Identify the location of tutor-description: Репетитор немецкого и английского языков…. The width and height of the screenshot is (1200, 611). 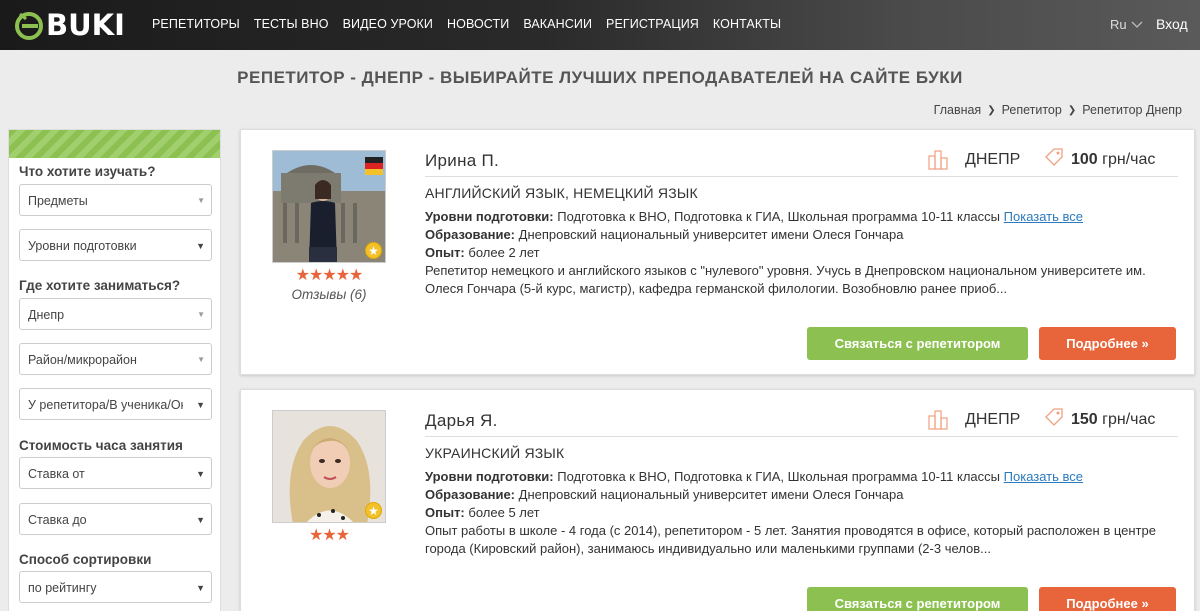
(785, 279).